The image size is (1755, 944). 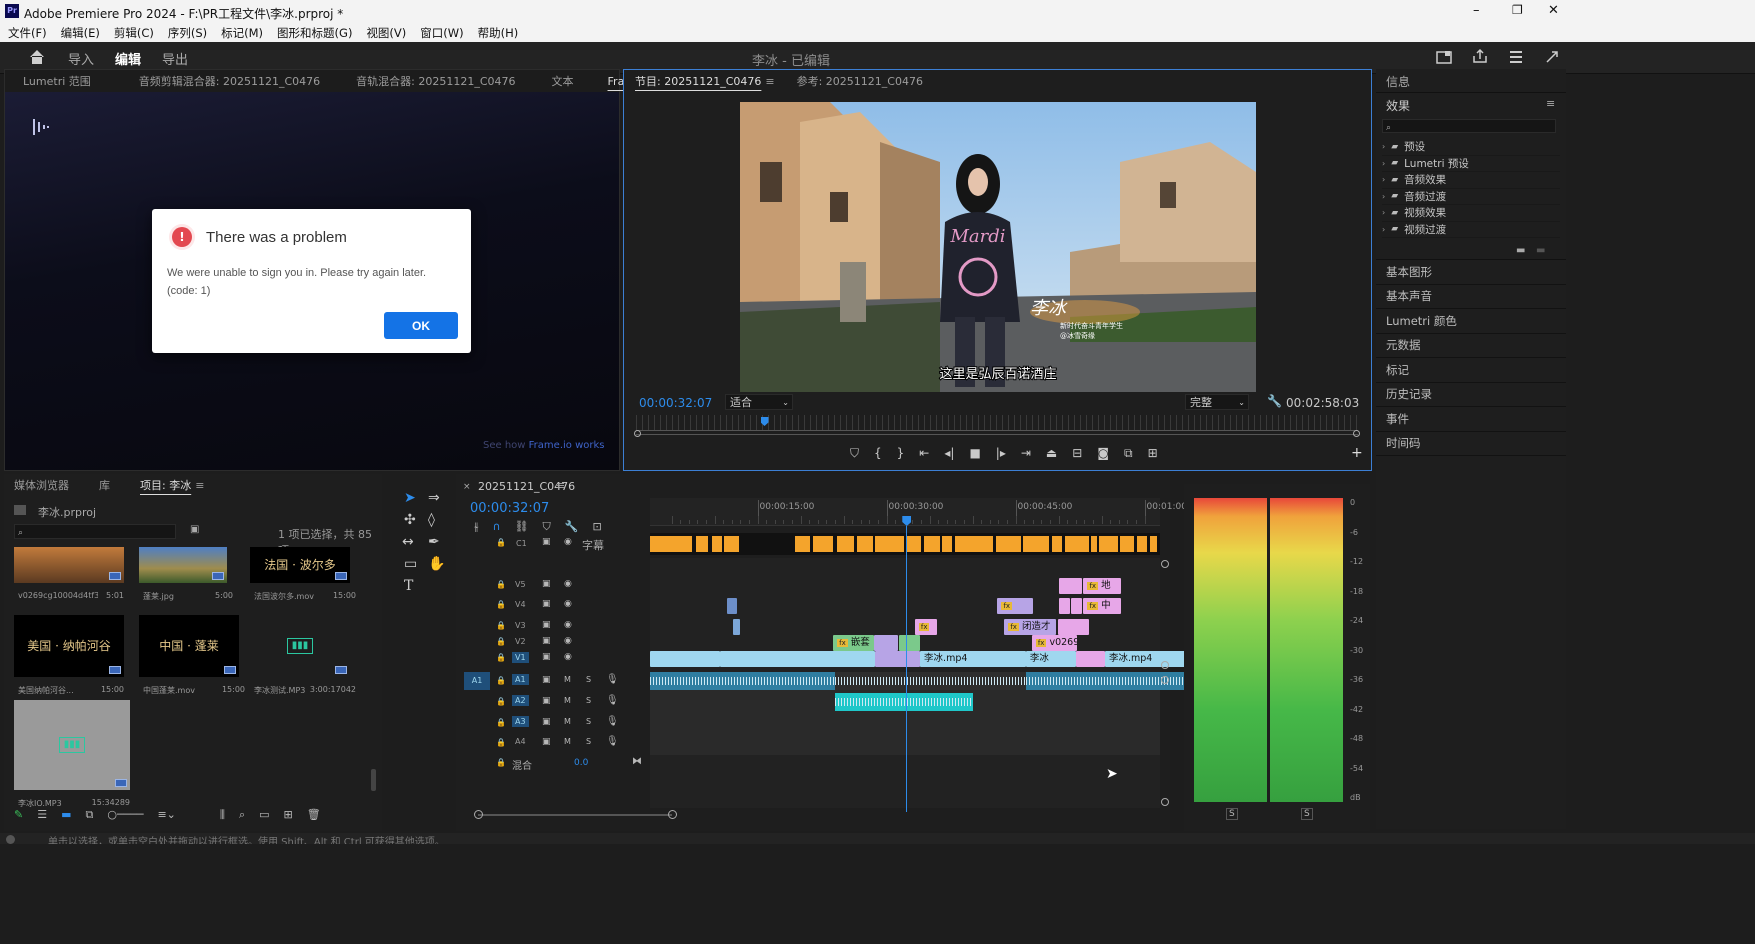 I want to click on track-label: A2, so click(x=520, y=700).